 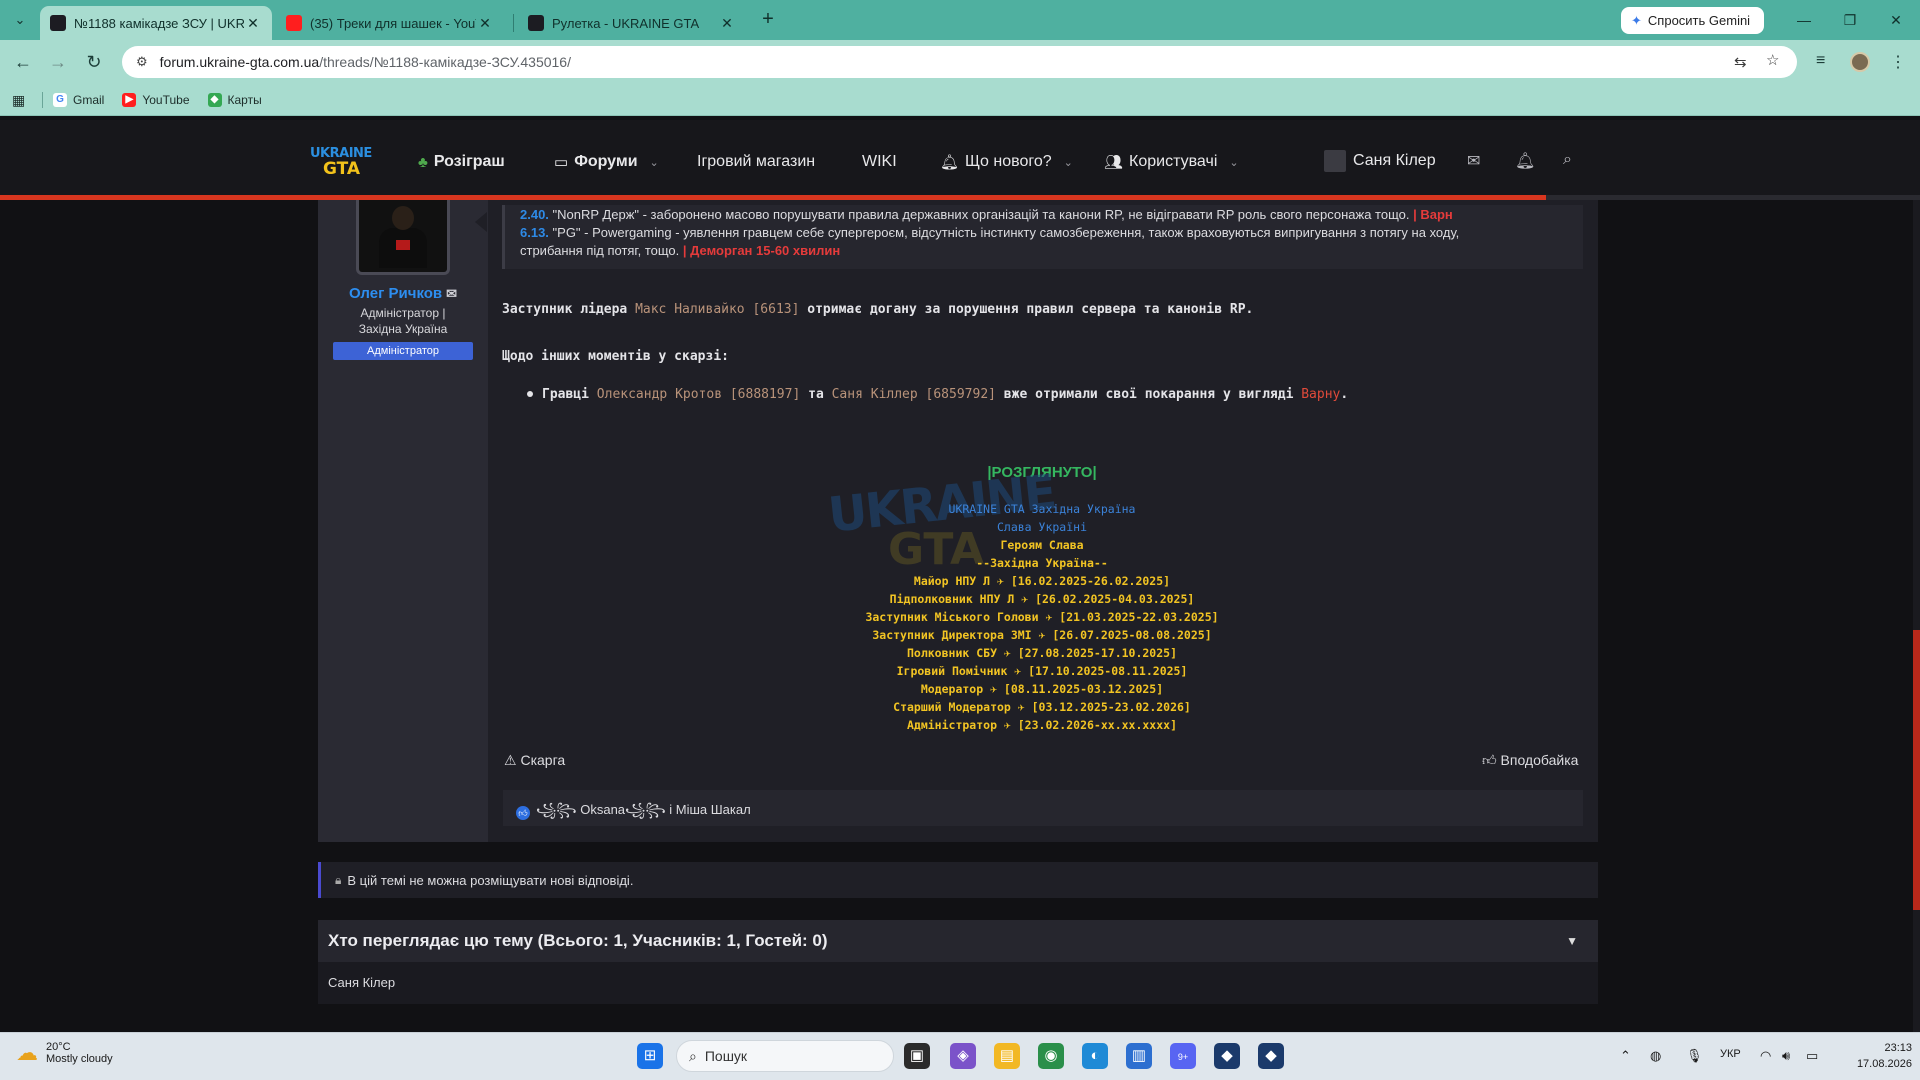 What do you see at coordinates (1625, 1056) in the screenshot?
I see `tray-chevron-up-icon: ⌃` at bounding box center [1625, 1056].